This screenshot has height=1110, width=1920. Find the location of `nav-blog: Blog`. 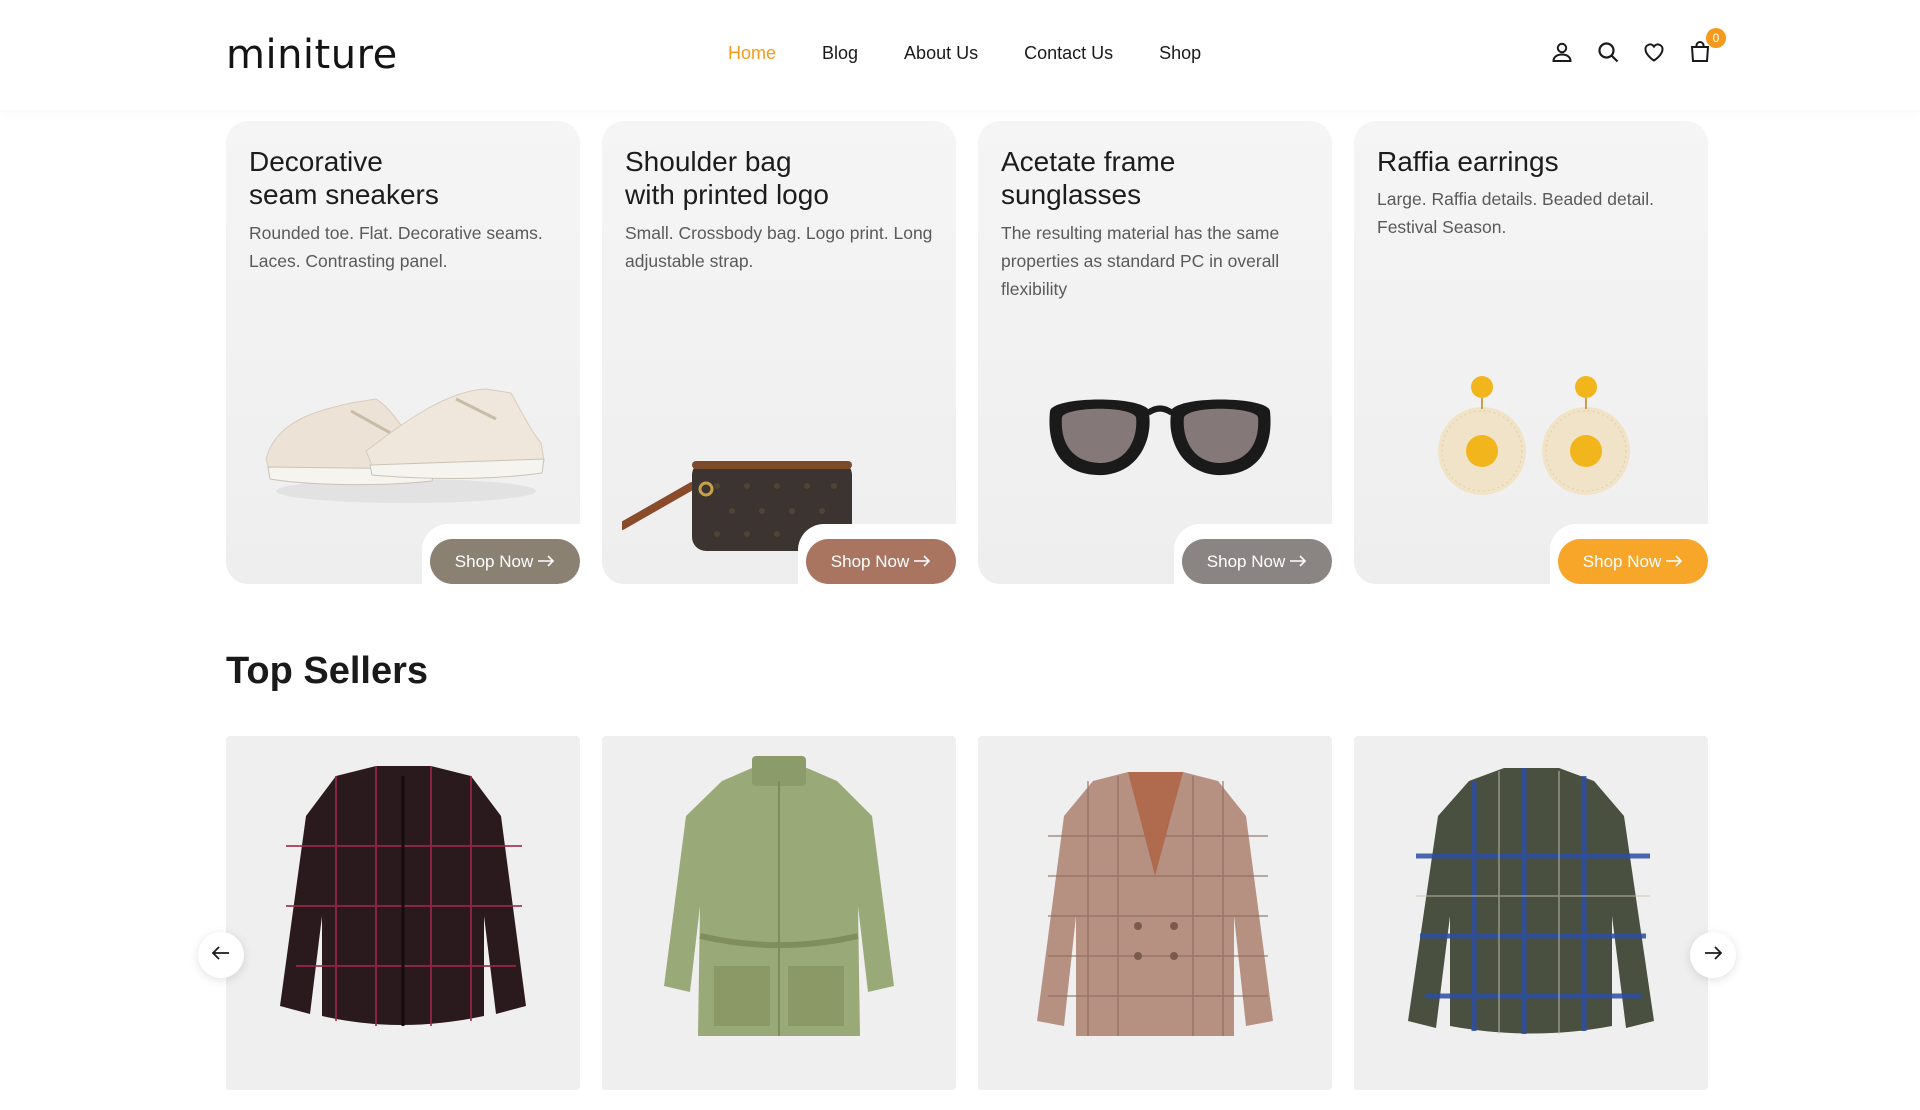

nav-blog: Blog is located at coordinates (840, 53).